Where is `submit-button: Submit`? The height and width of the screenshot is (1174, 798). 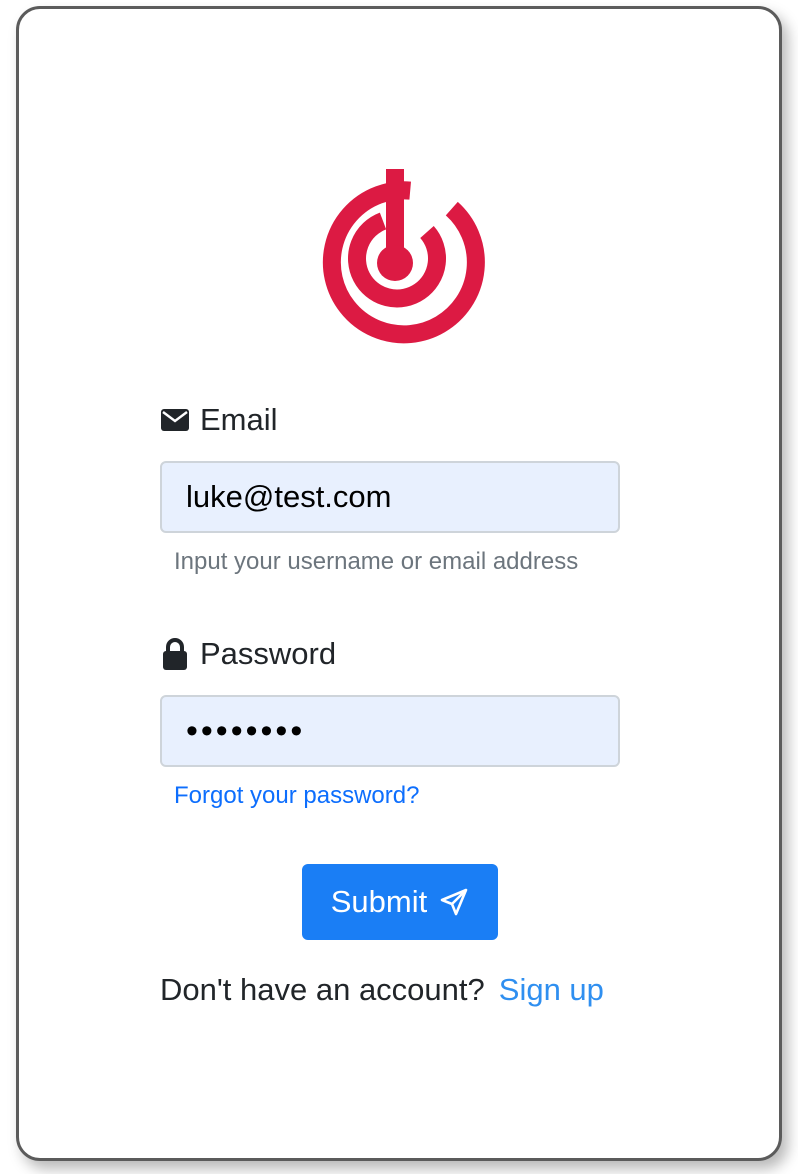
submit-button: Submit is located at coordinates (400, 902).